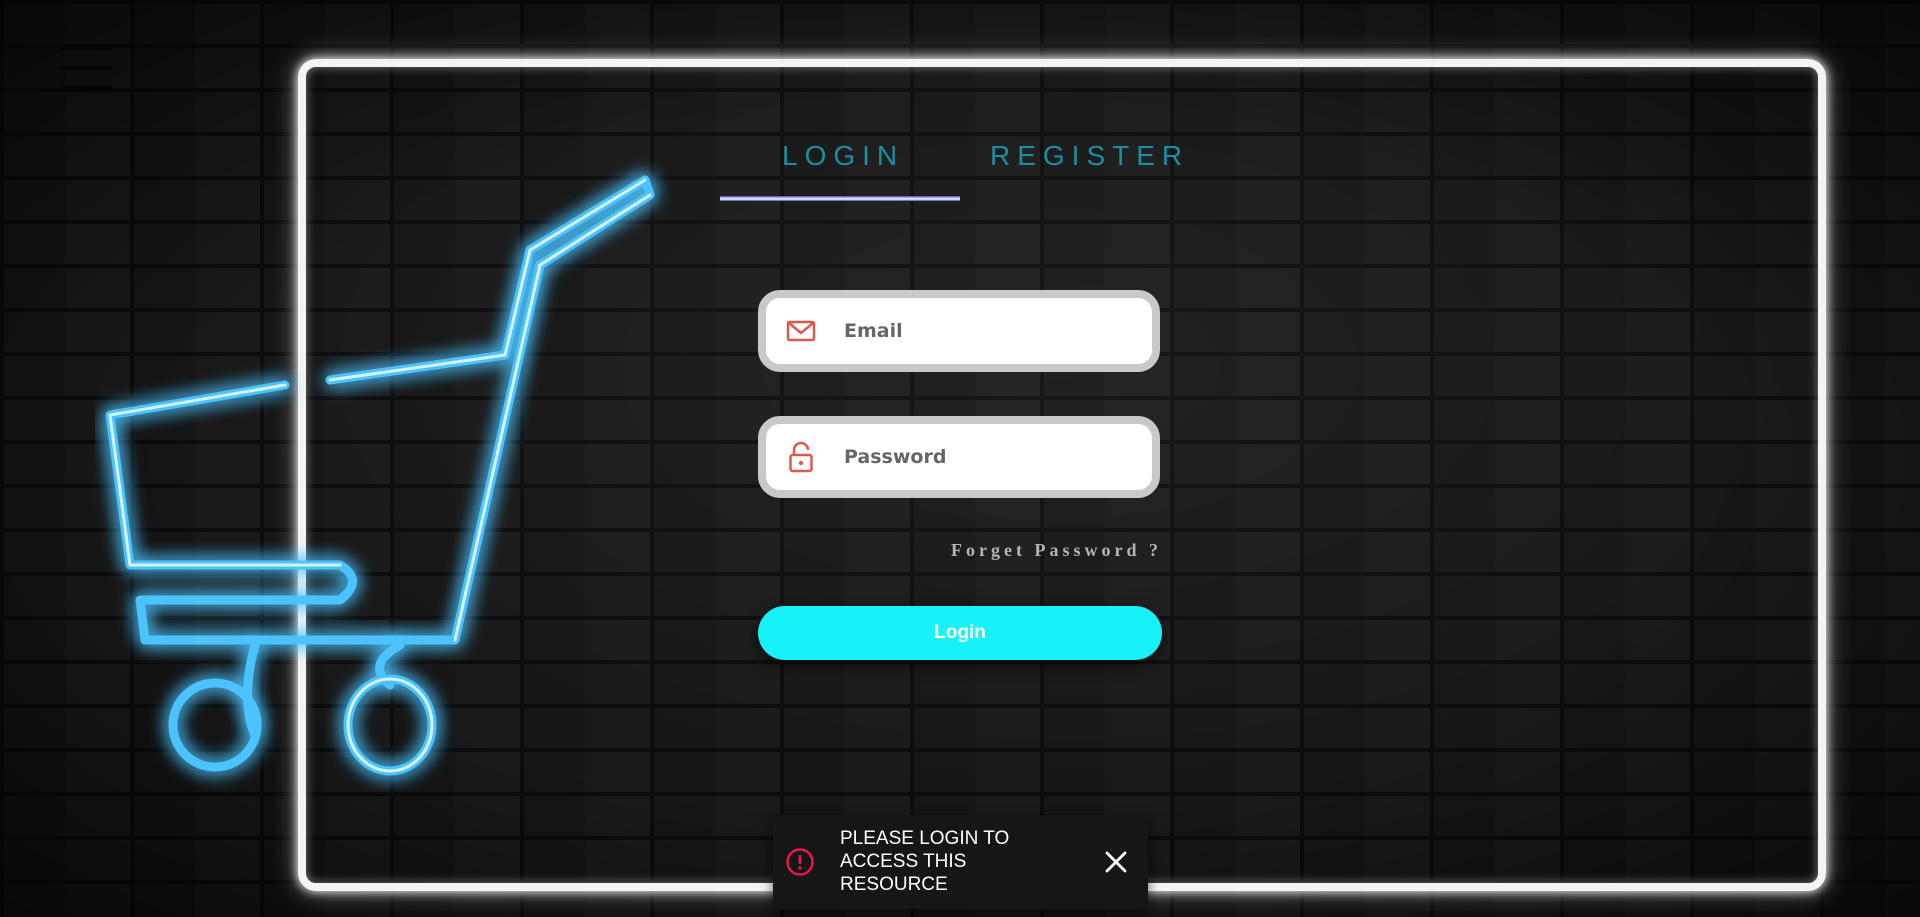 This screenshot has height=917, width=1920. I want to click on login-button: Login, so click(960, 633).